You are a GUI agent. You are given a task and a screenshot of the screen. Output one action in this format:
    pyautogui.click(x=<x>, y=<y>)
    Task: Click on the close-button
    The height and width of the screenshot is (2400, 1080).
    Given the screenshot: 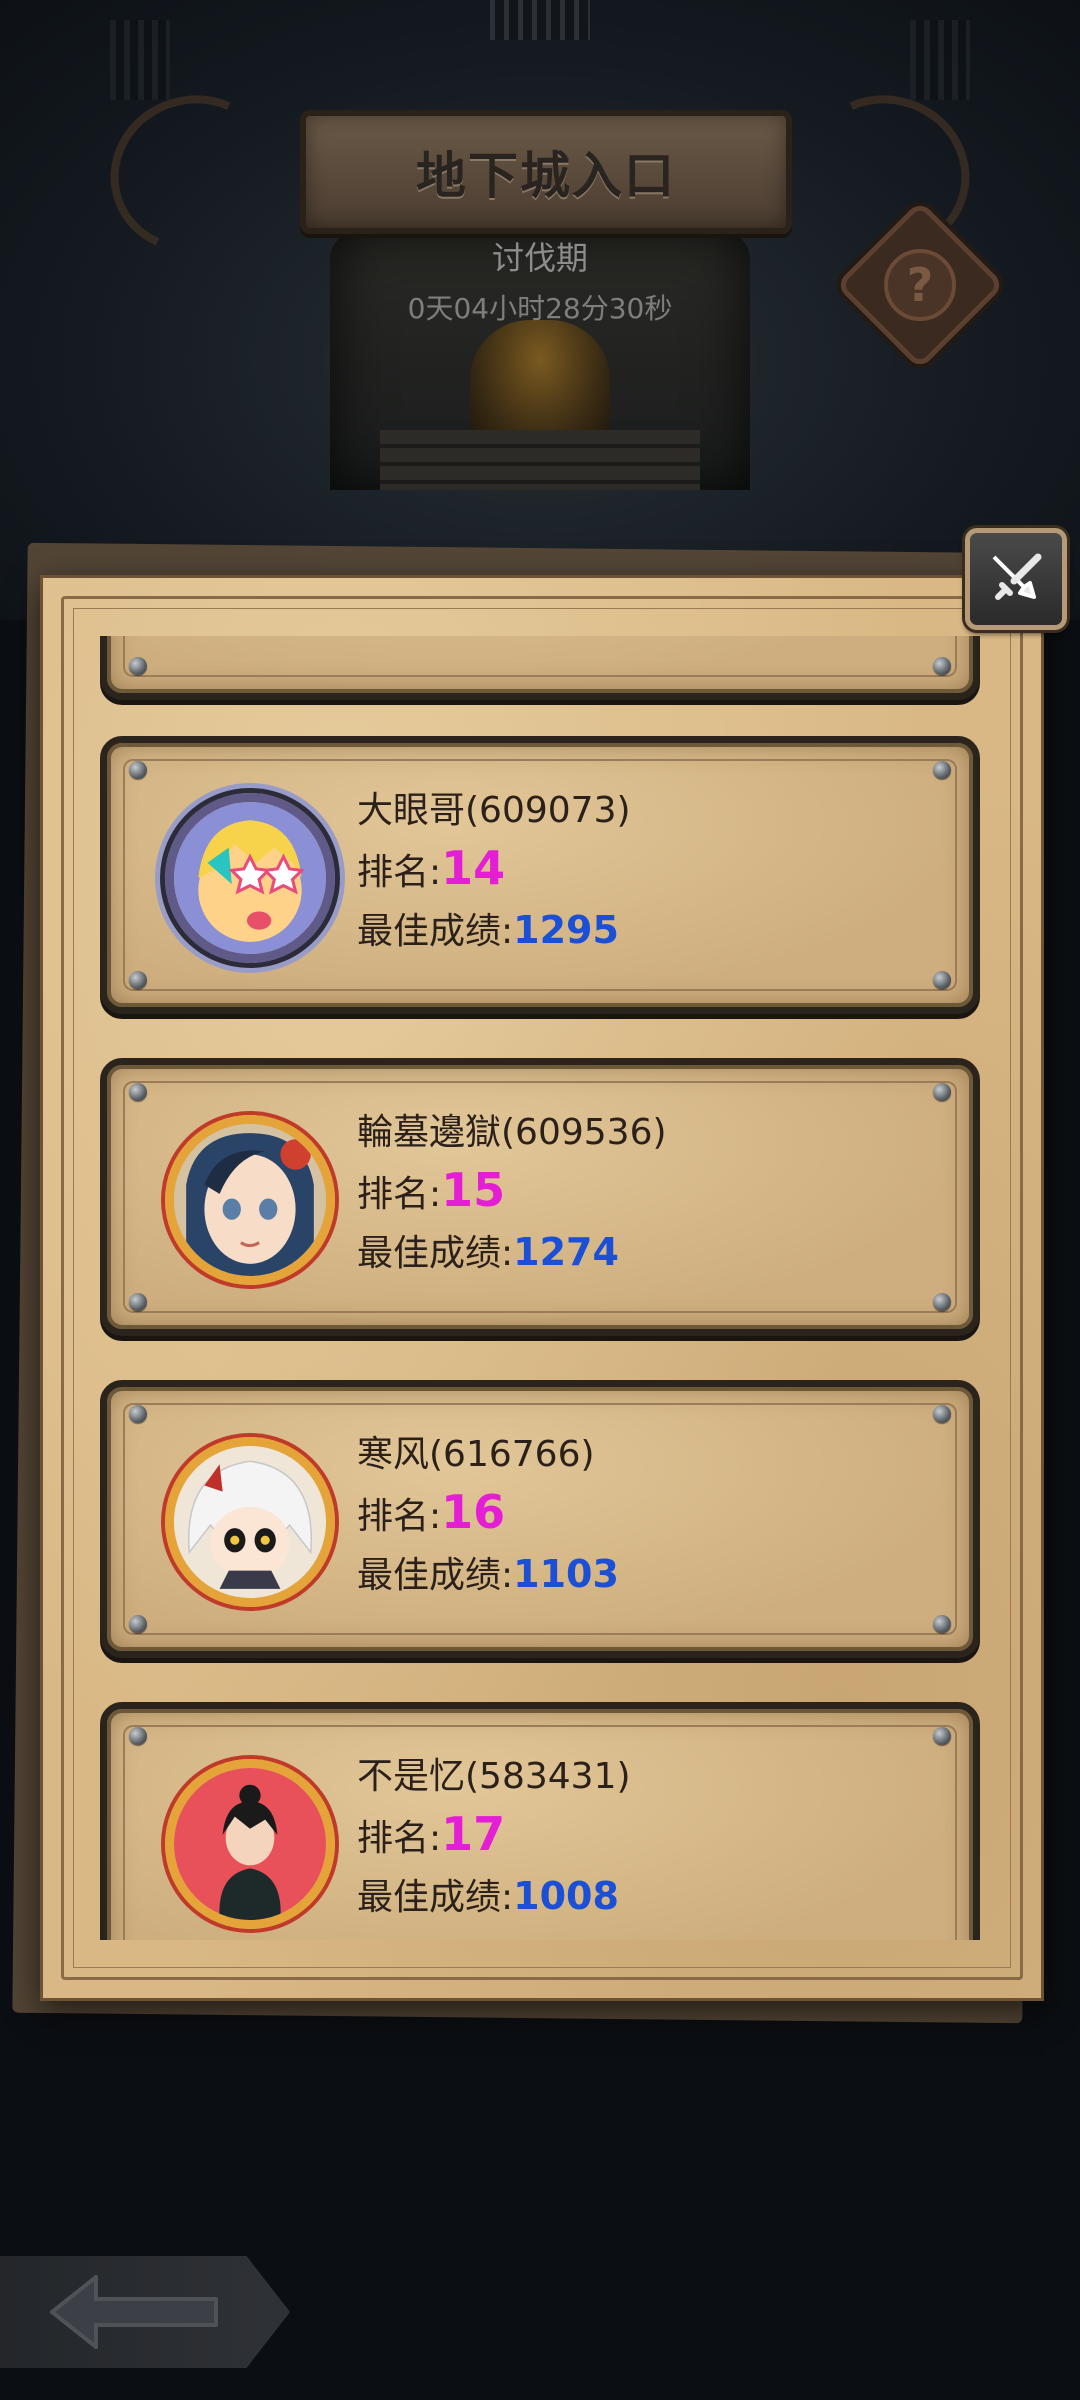 What is the action you would take?
    pyautogui.click(x=1016, y=579)
    